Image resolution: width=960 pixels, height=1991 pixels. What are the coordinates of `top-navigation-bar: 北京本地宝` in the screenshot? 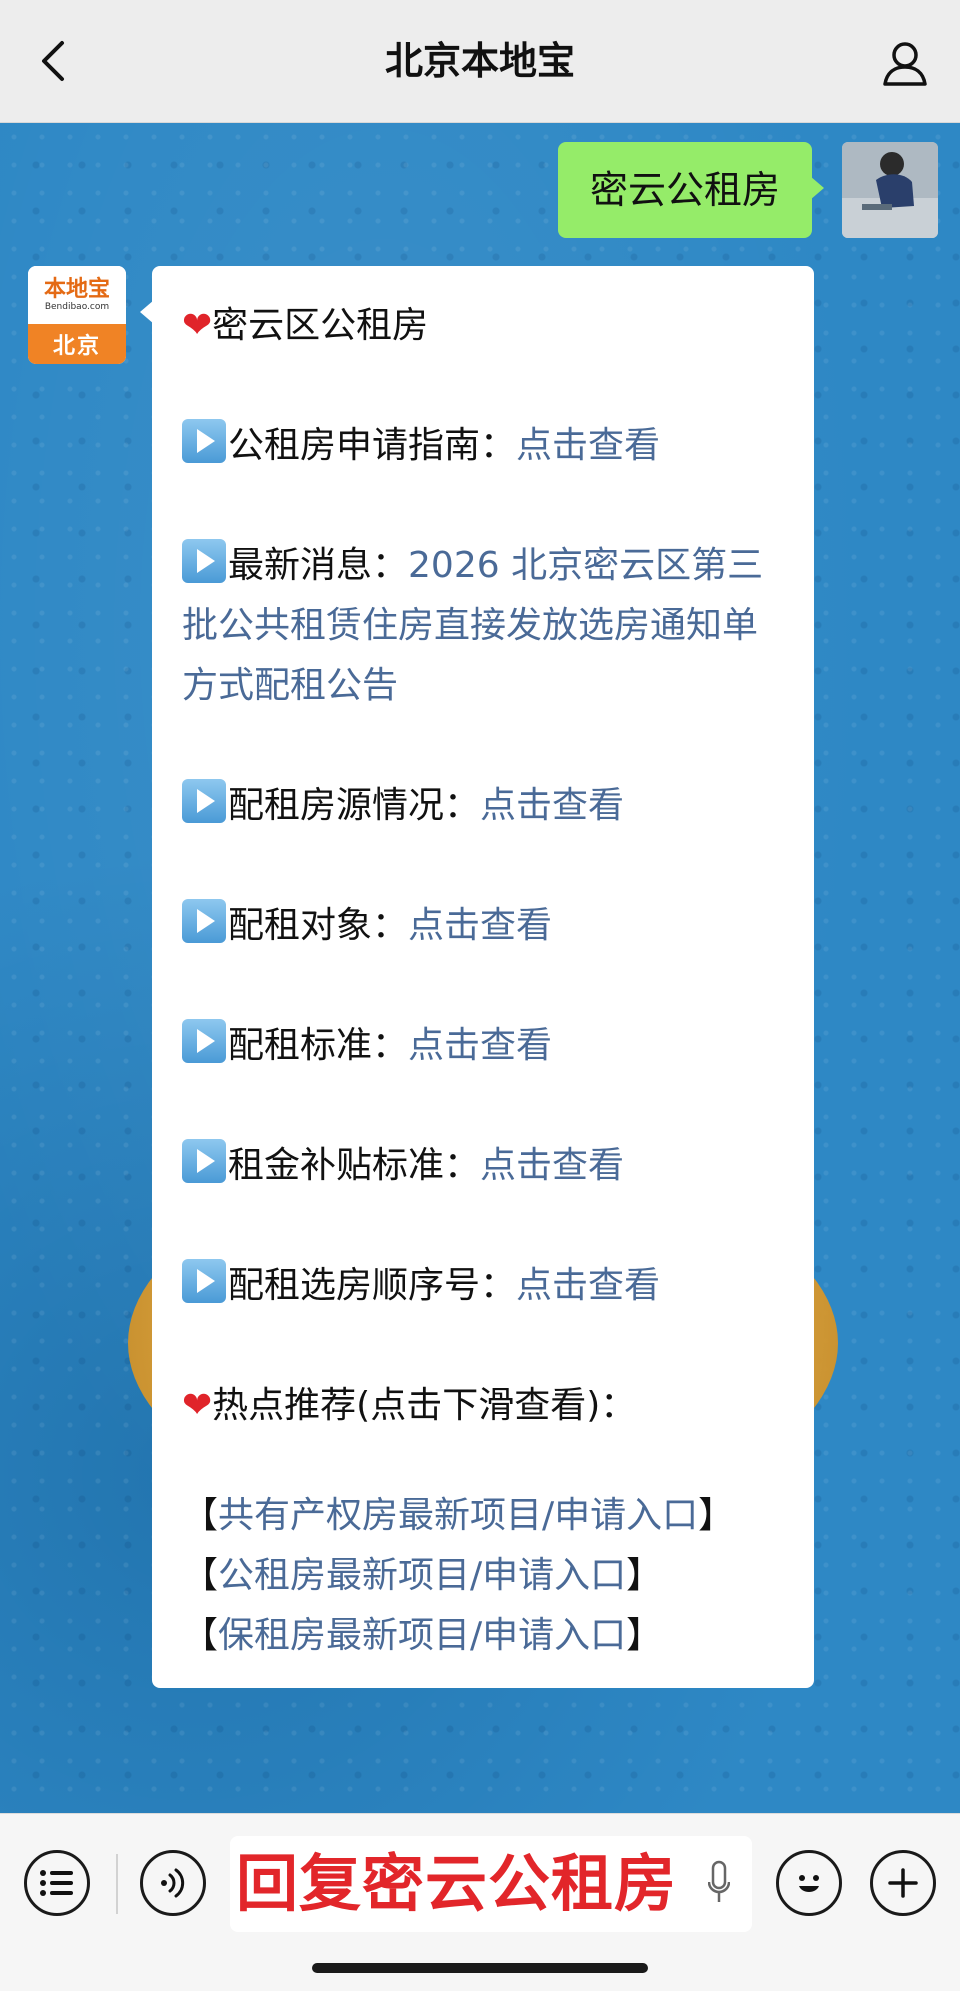 It's located at (480, 61).